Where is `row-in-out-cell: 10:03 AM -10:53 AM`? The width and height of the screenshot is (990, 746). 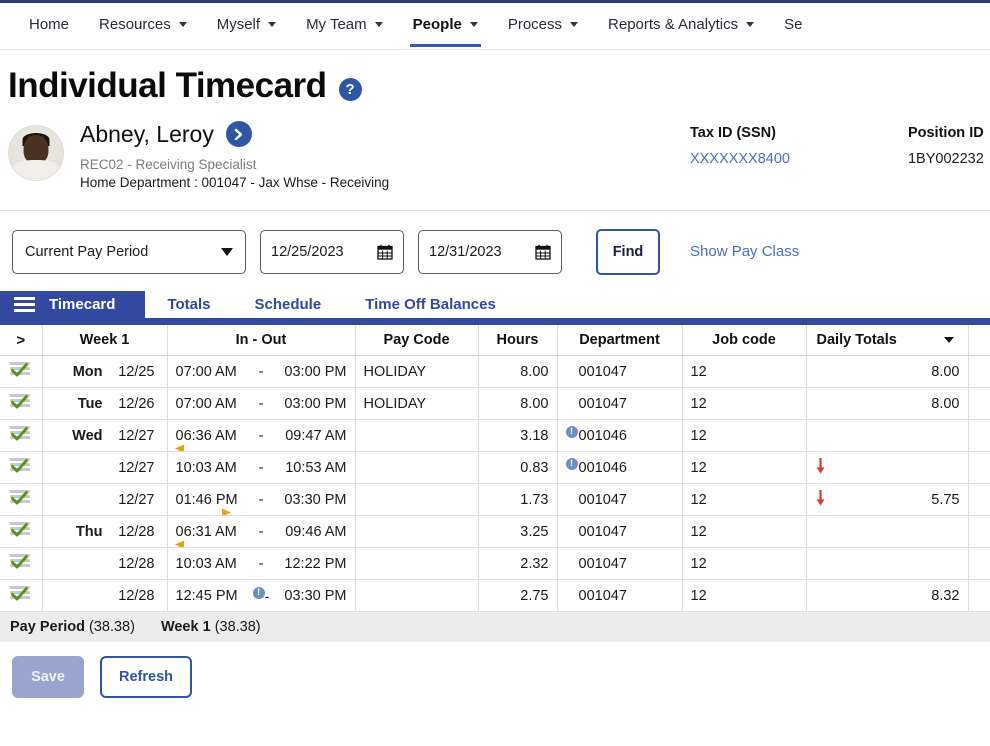
row-in-out-cell: 10:03 AM -10:53 AM is located at coordinates (261, 468).